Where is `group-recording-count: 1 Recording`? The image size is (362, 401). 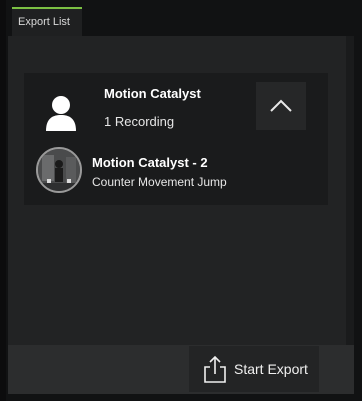 group-recording-count: 1 Recording is located at coordinates (139, 121).